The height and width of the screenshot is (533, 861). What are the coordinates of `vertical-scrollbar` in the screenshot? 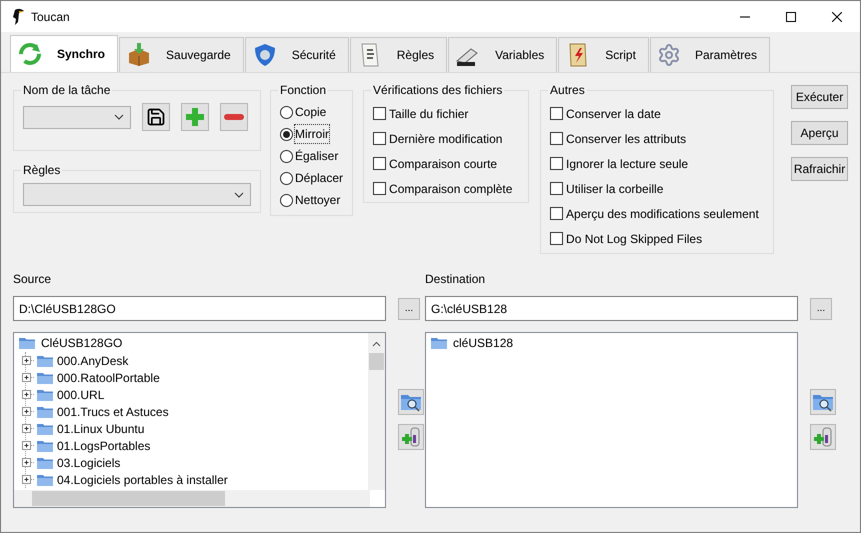 It's located at (376, 411).